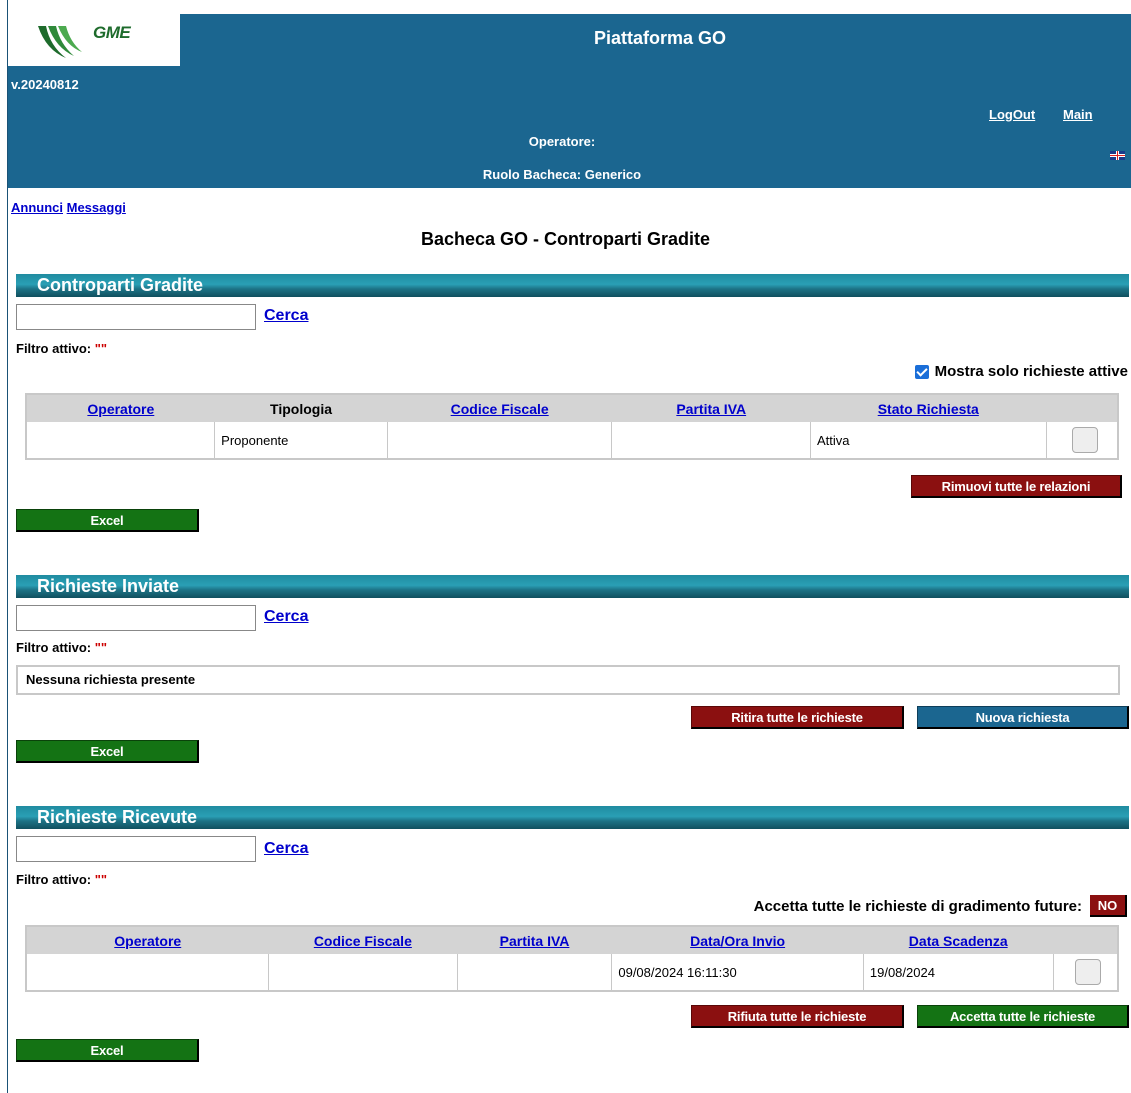 This screenshot has height=1093, width=1131. What do you see at coordinates (562, 141) in the screenshot?
I see `operatore-label: Operatore:` at bounding box center [562, 141].